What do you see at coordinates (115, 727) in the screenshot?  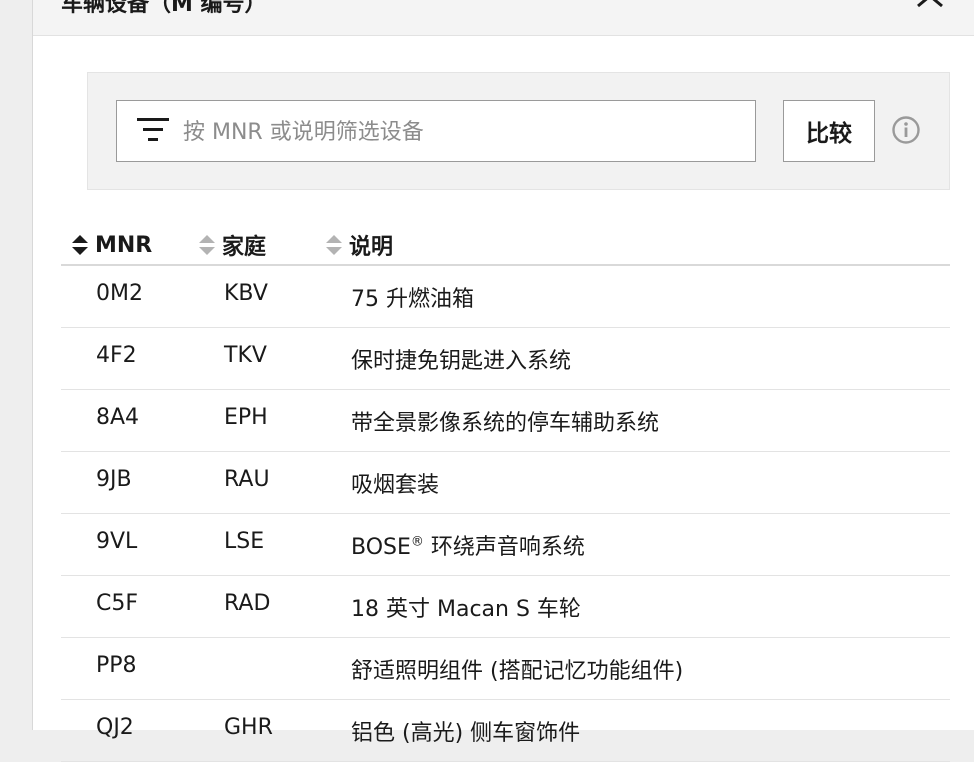 I see `cell-mnr: QJ2` at bounding box center [115, 727].